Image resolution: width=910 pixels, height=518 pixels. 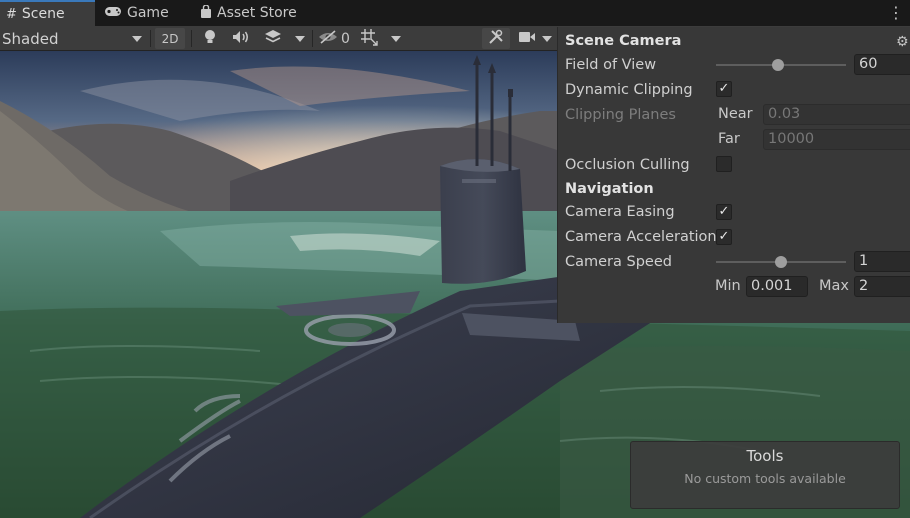 What do you see at coordinates (728, 286) in the screenshot?
I see `camera-speed-min-label: Min` at bounding box center [728, 286].